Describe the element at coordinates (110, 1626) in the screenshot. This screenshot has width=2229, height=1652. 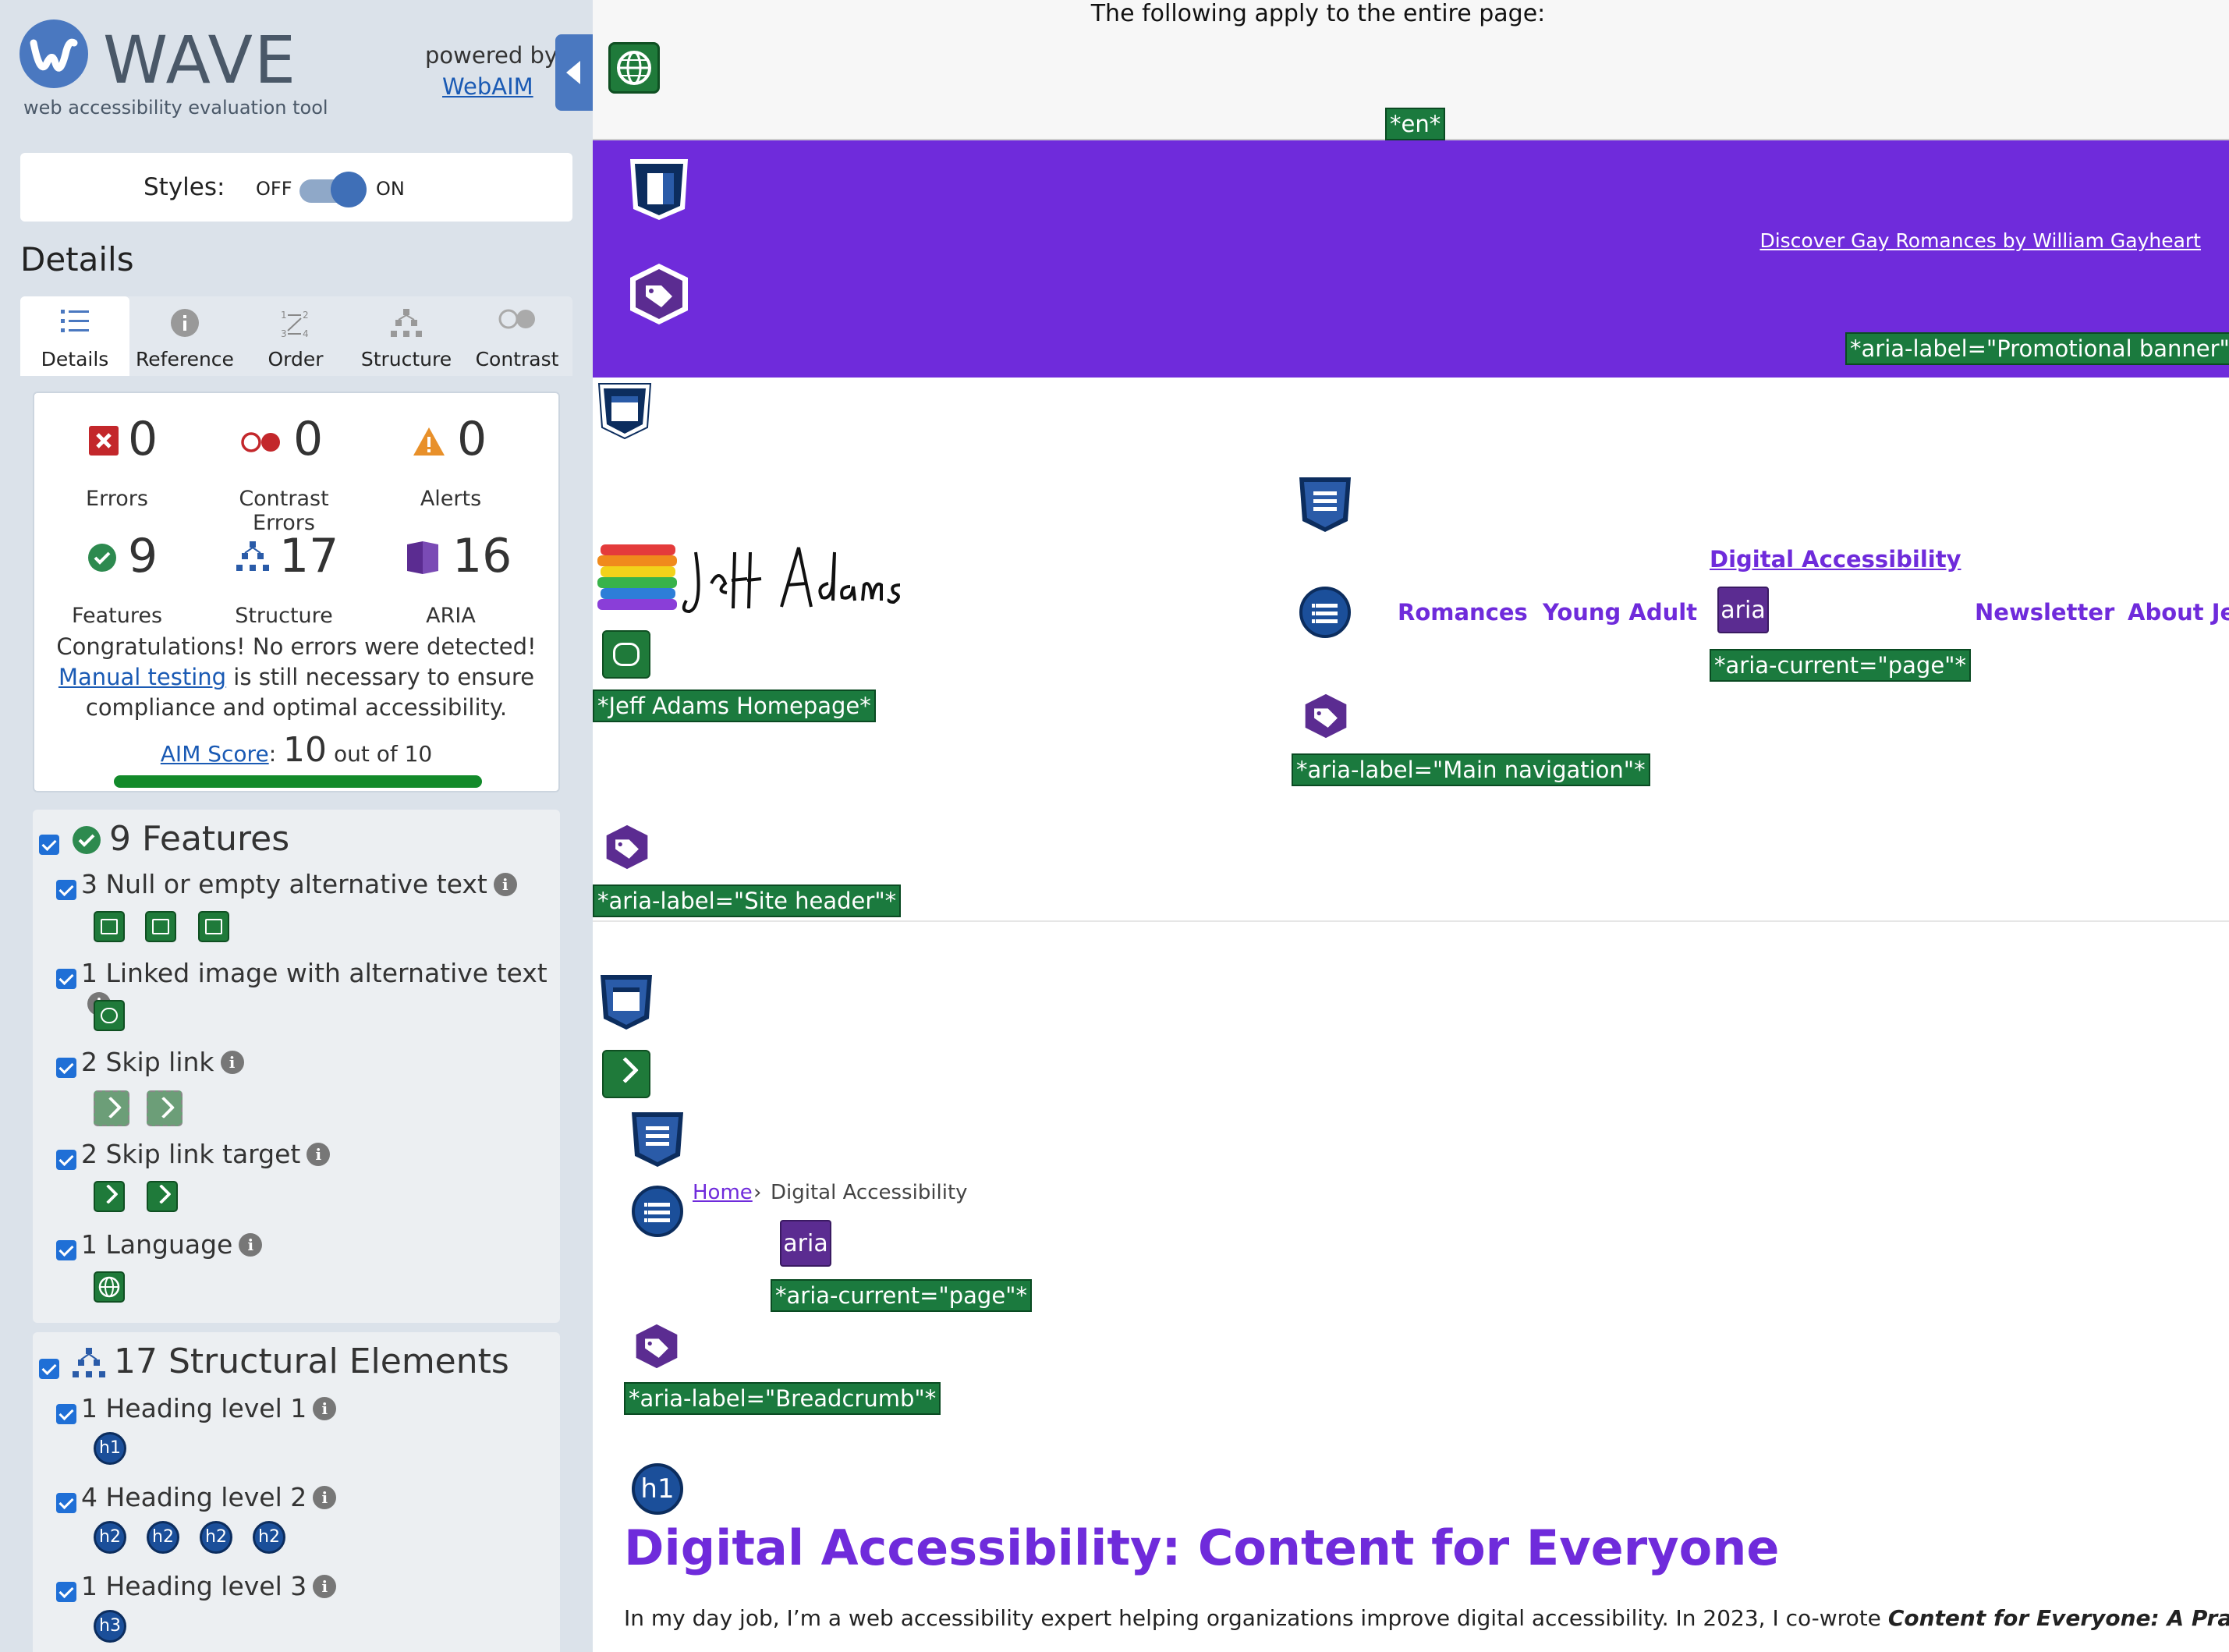
I see `h3-badge-icon: h3` at that location.